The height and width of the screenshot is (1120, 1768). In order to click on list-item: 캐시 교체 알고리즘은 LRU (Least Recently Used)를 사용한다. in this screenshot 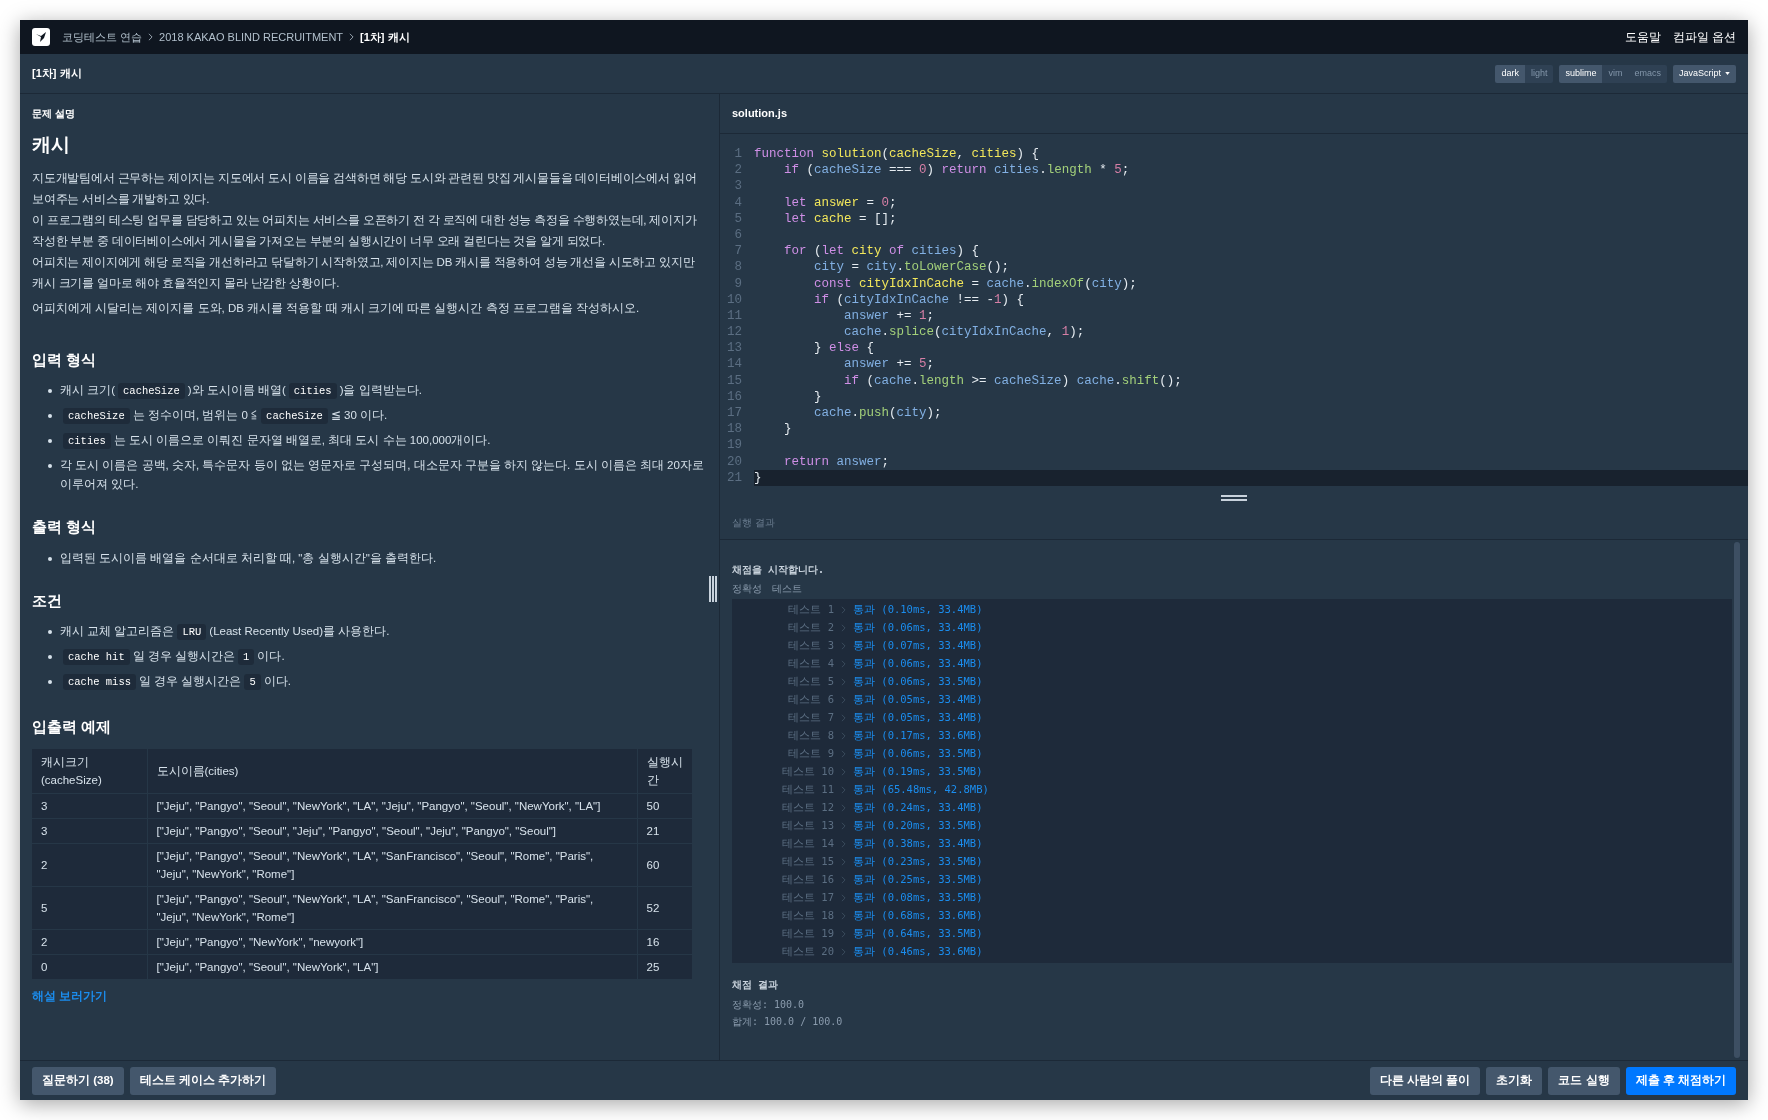, I will do `click(225, 632)`.